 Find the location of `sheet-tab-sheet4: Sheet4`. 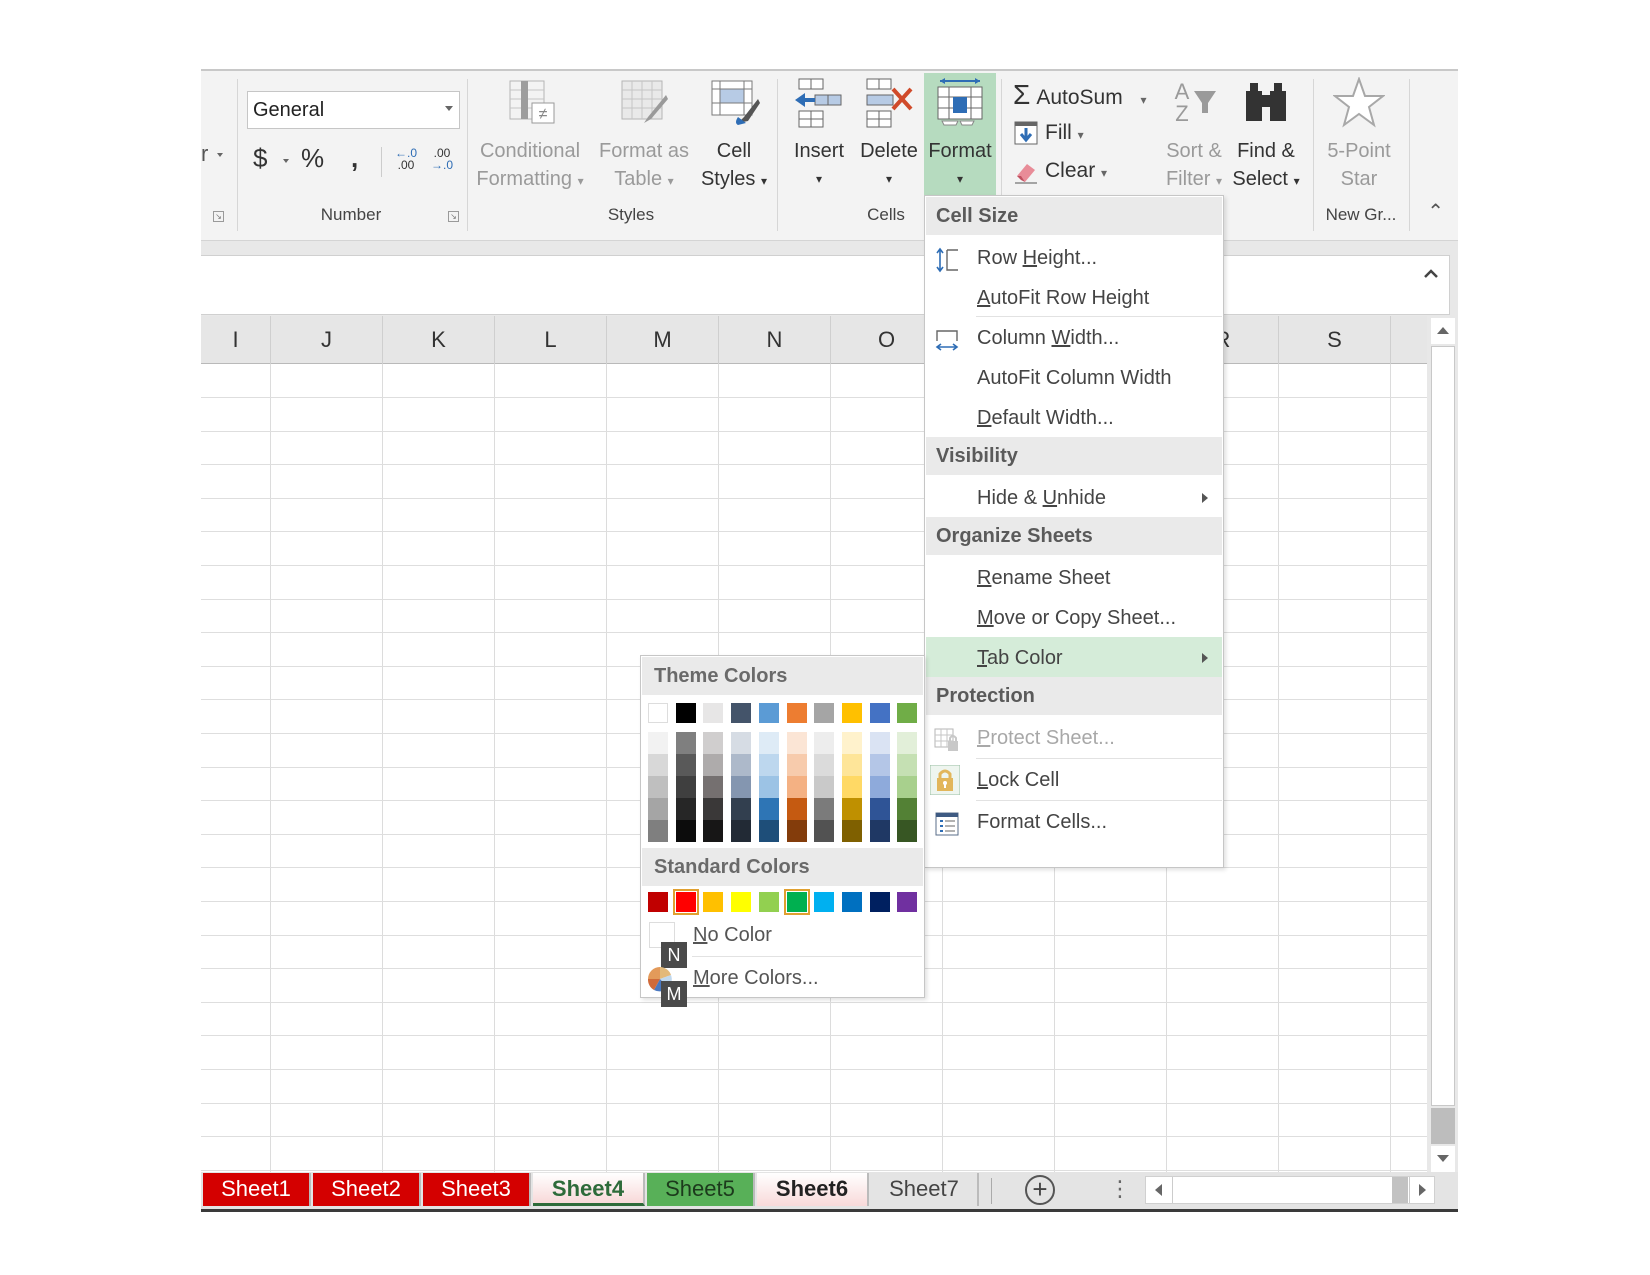

sheet-tab-sheet4: Sheet4 is located at coordinates (589, 1189).